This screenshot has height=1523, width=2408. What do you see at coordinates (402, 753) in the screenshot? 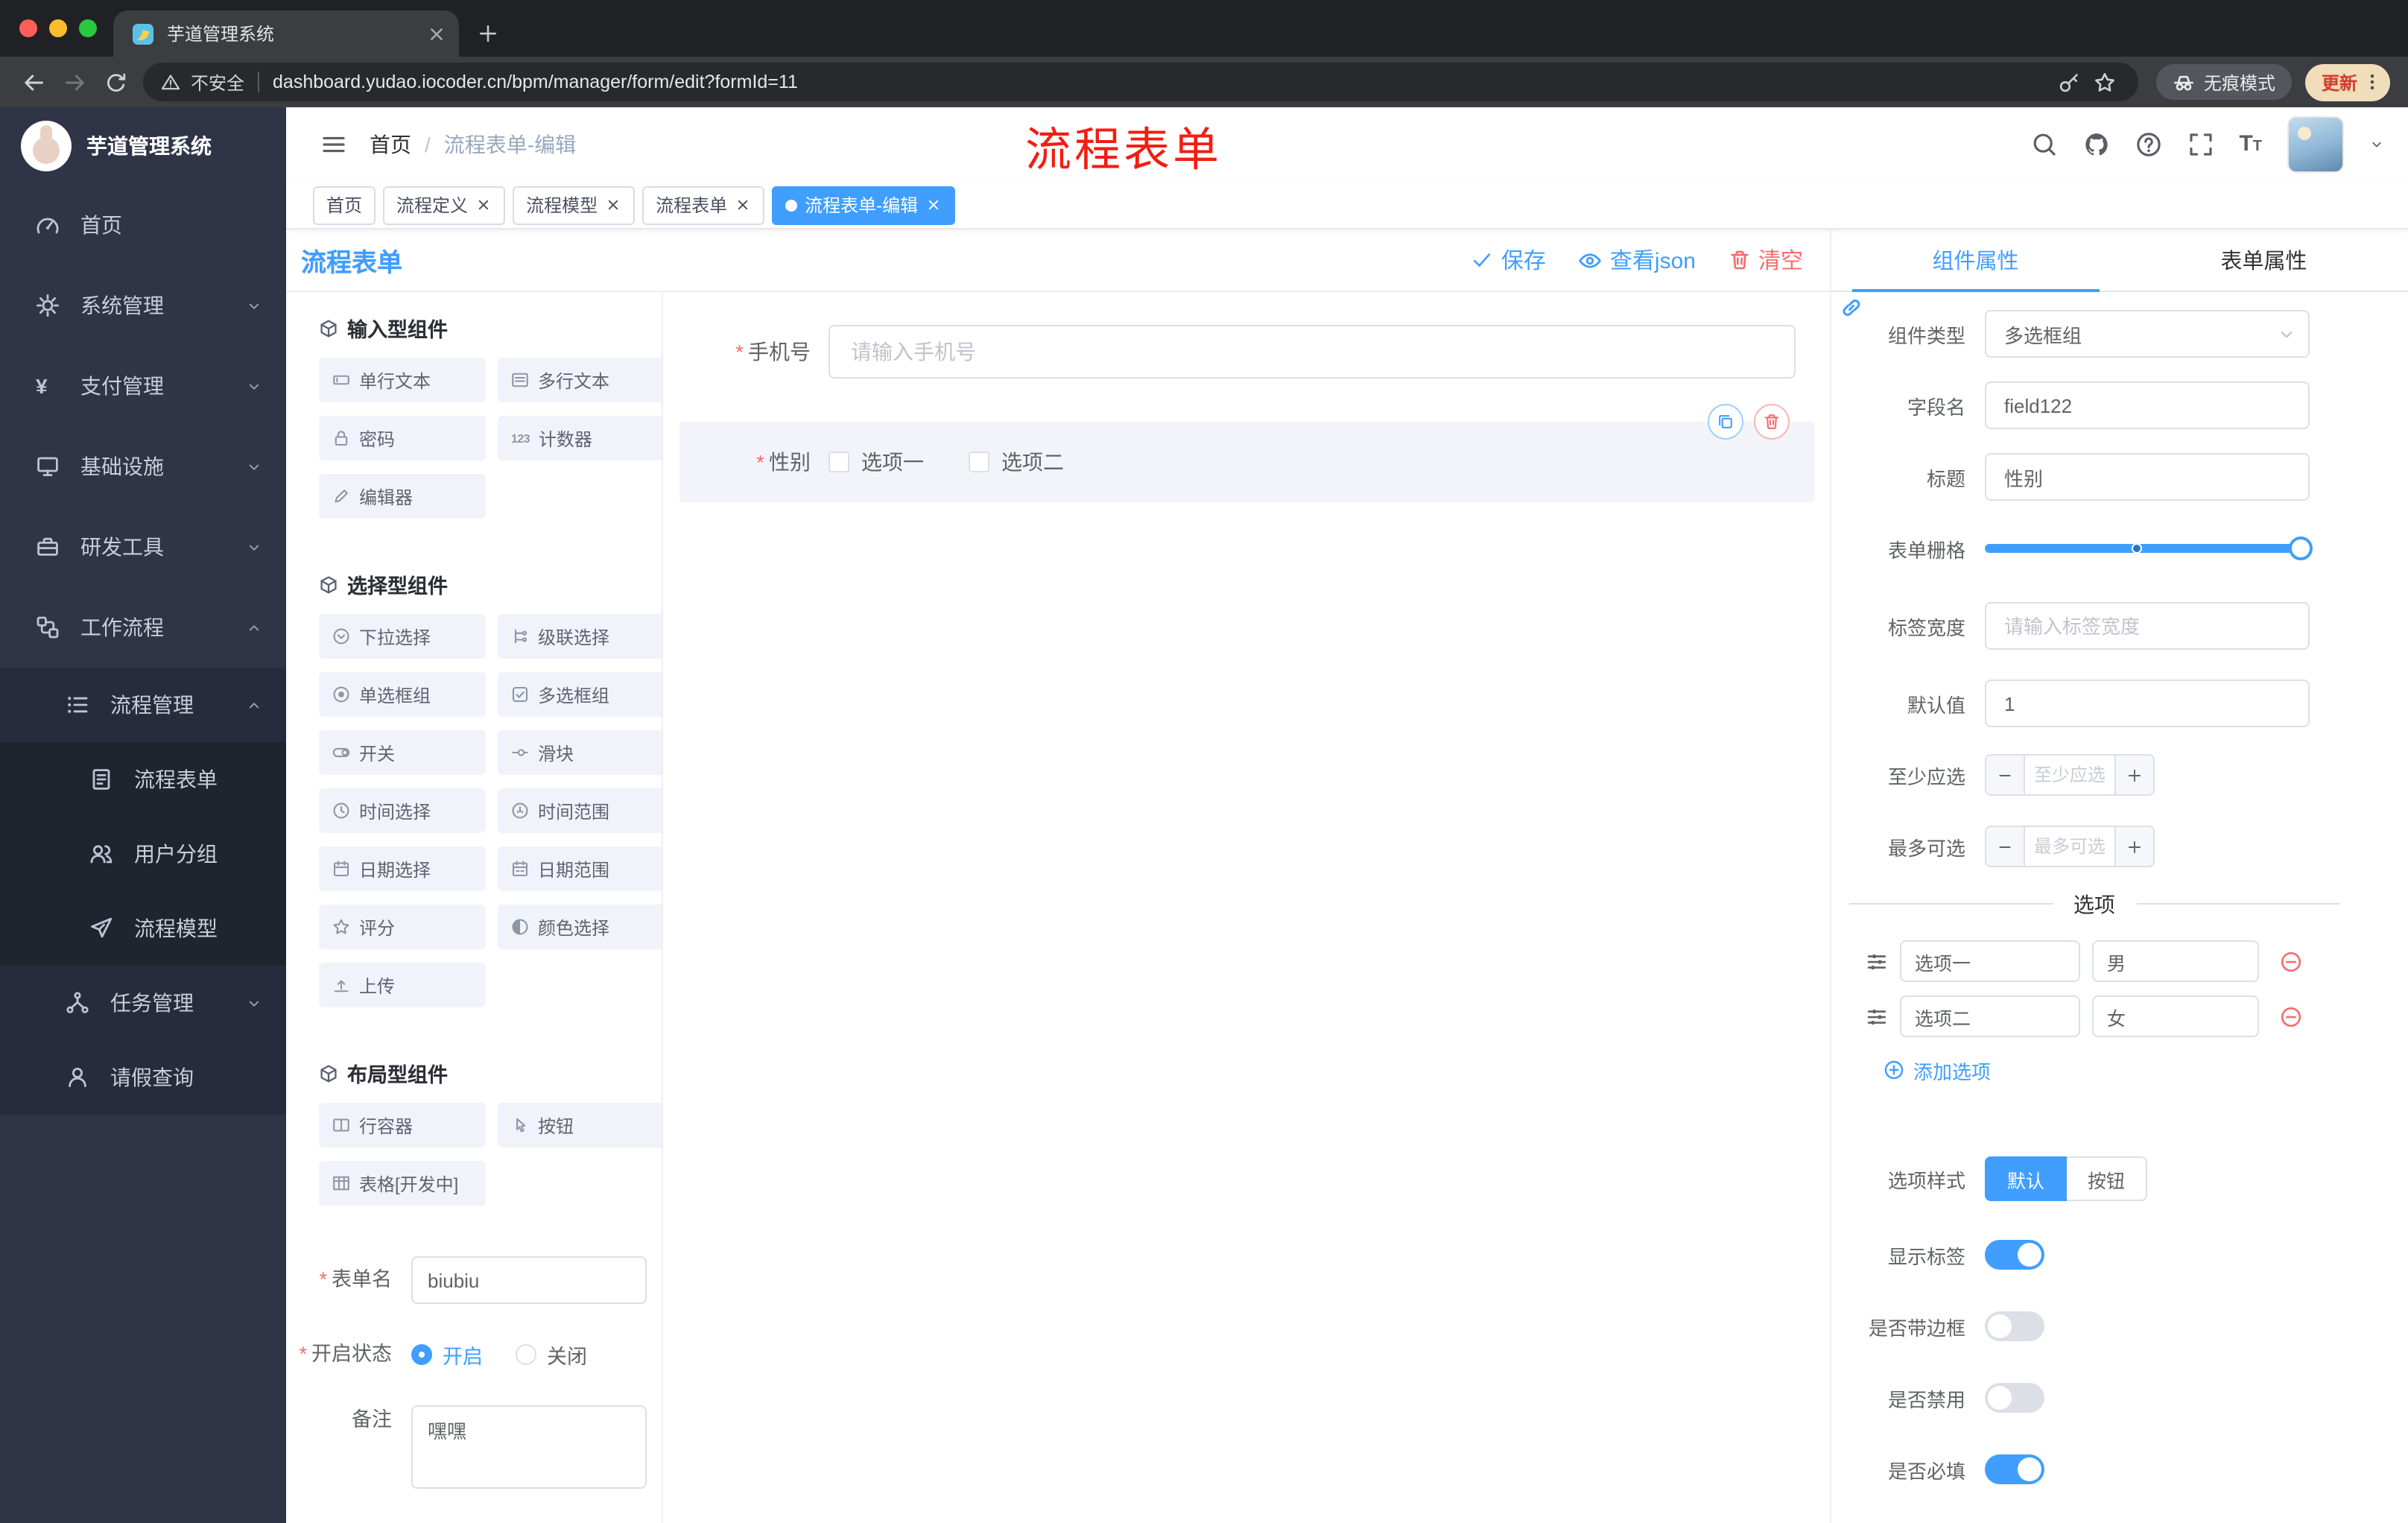
I see `palette-item-switch: 开关` at bounding box center [402, 753].